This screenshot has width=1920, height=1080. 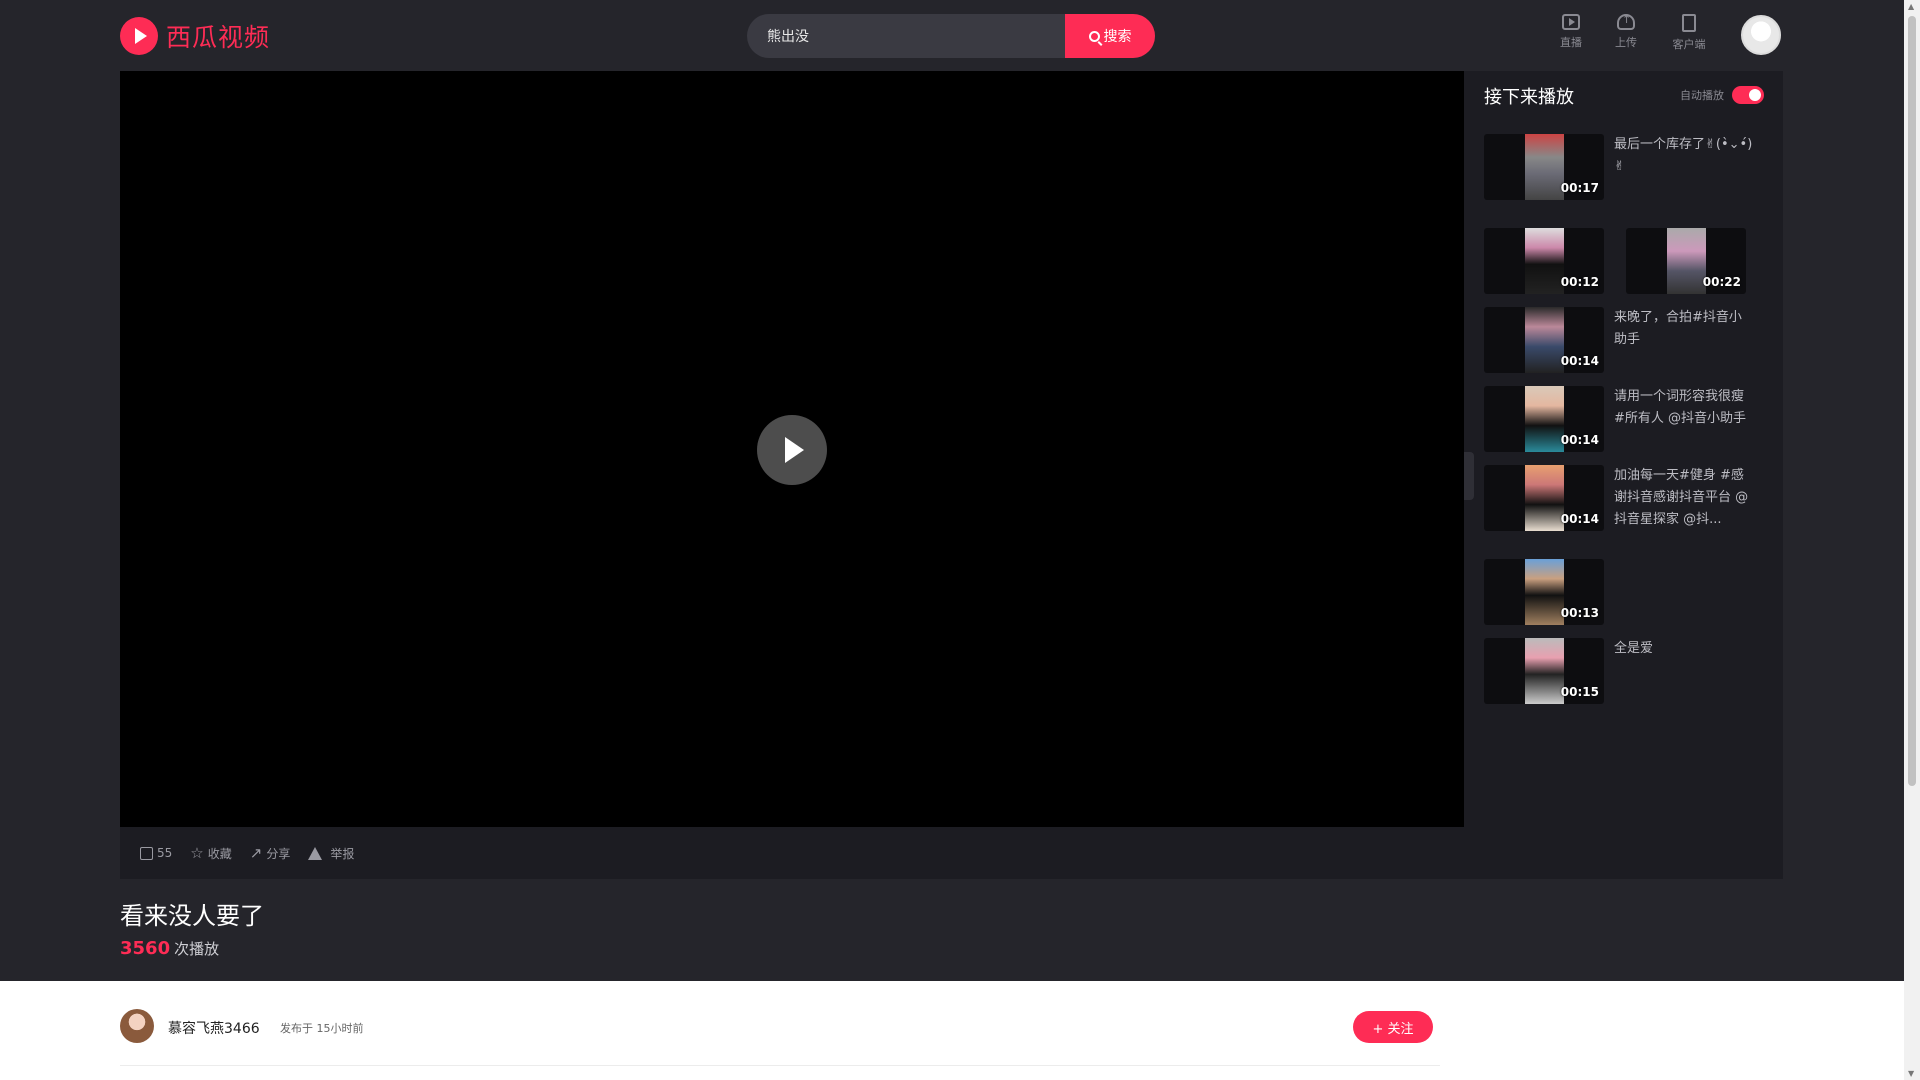 I want to click on report-button: 举报, so click(x=331, y=853).